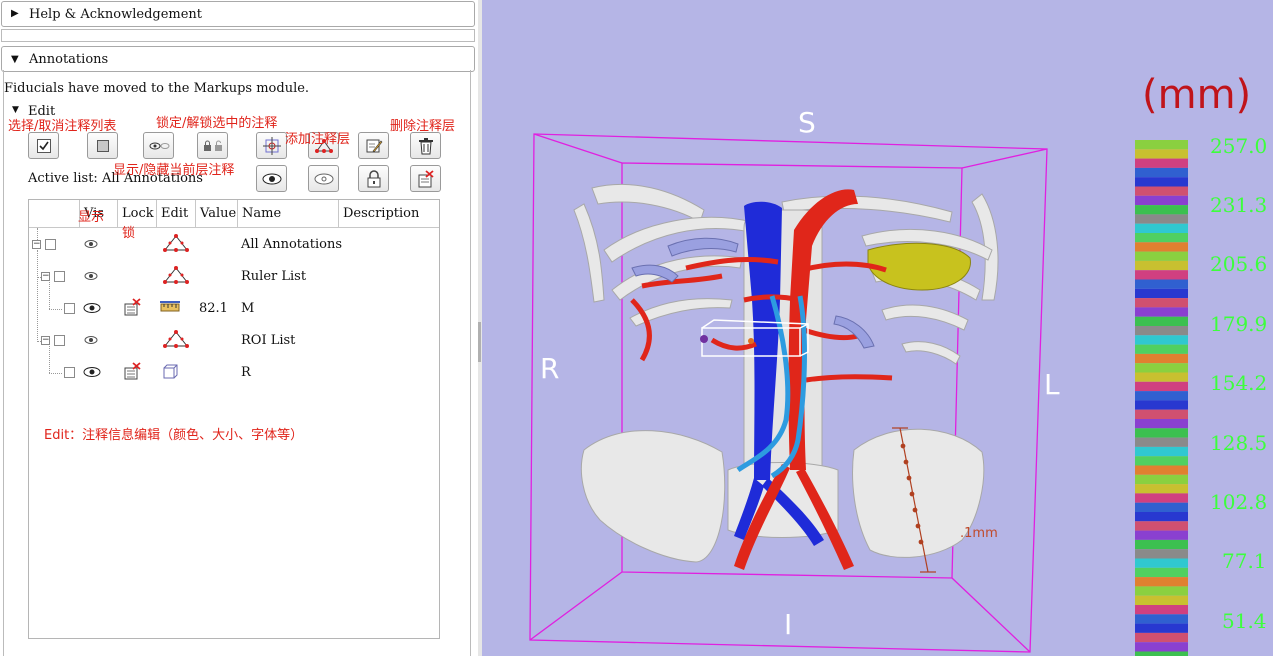 The width and height of the screenshot is (1273, 656). I want to click on splitter-handle, so click(479, 342).